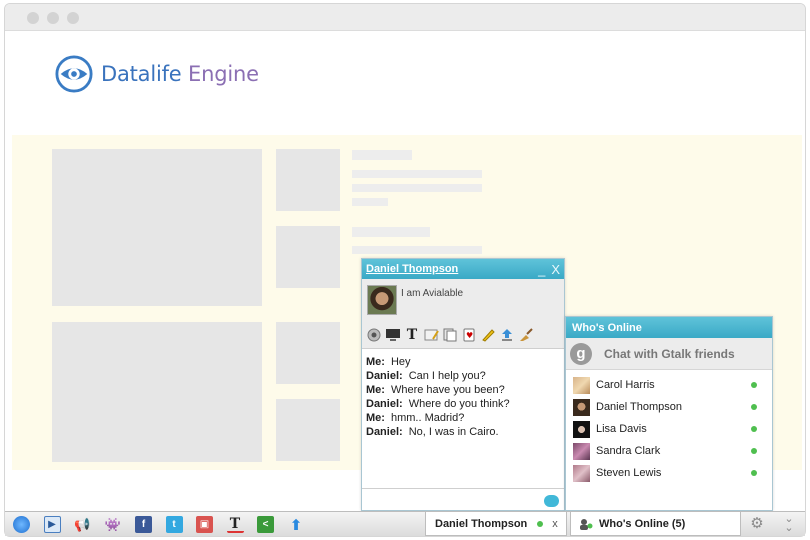 The width and height of the screenshot is (810, 540). What do you see at coordinates (143, 524) in the screenshot?
I see `facebook-icon: f` at bounding box center [143, 524].